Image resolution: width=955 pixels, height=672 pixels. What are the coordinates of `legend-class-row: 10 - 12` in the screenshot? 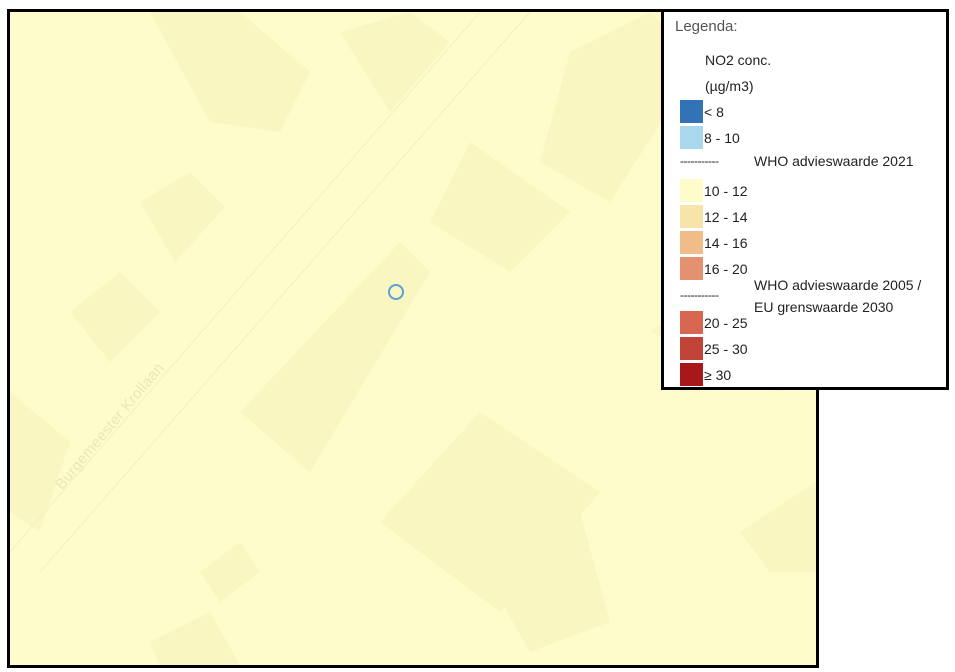 It's located at (714, 190).